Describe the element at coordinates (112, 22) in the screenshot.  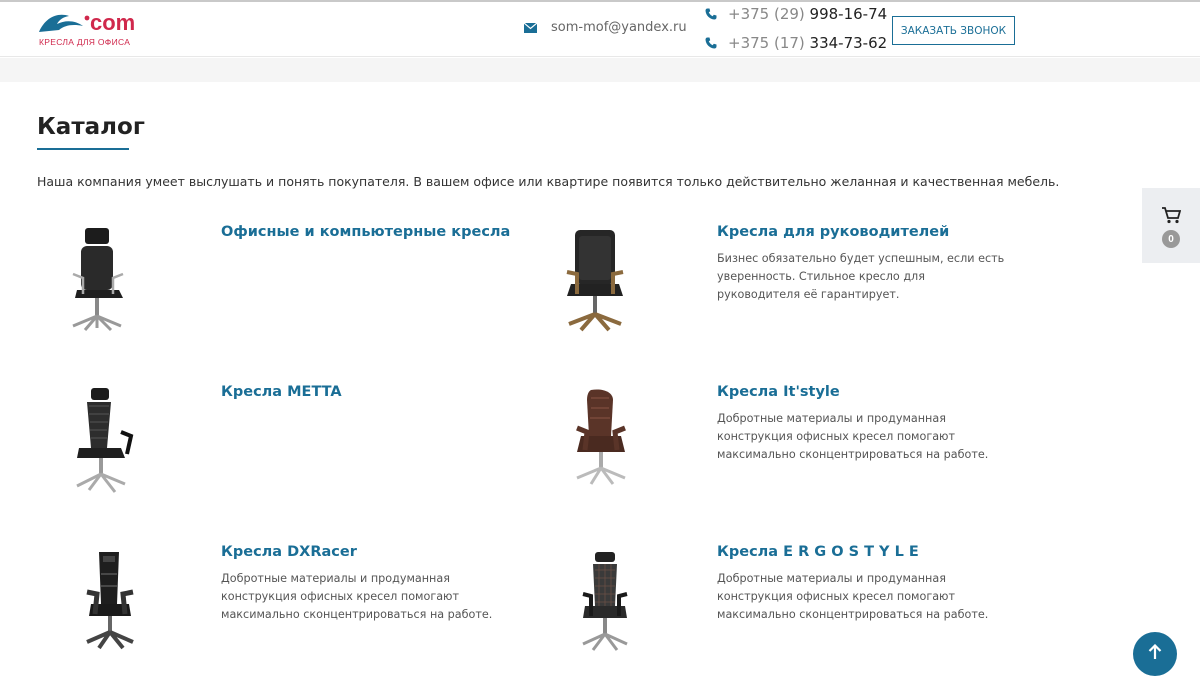
I see `logo-text: com` at that location.